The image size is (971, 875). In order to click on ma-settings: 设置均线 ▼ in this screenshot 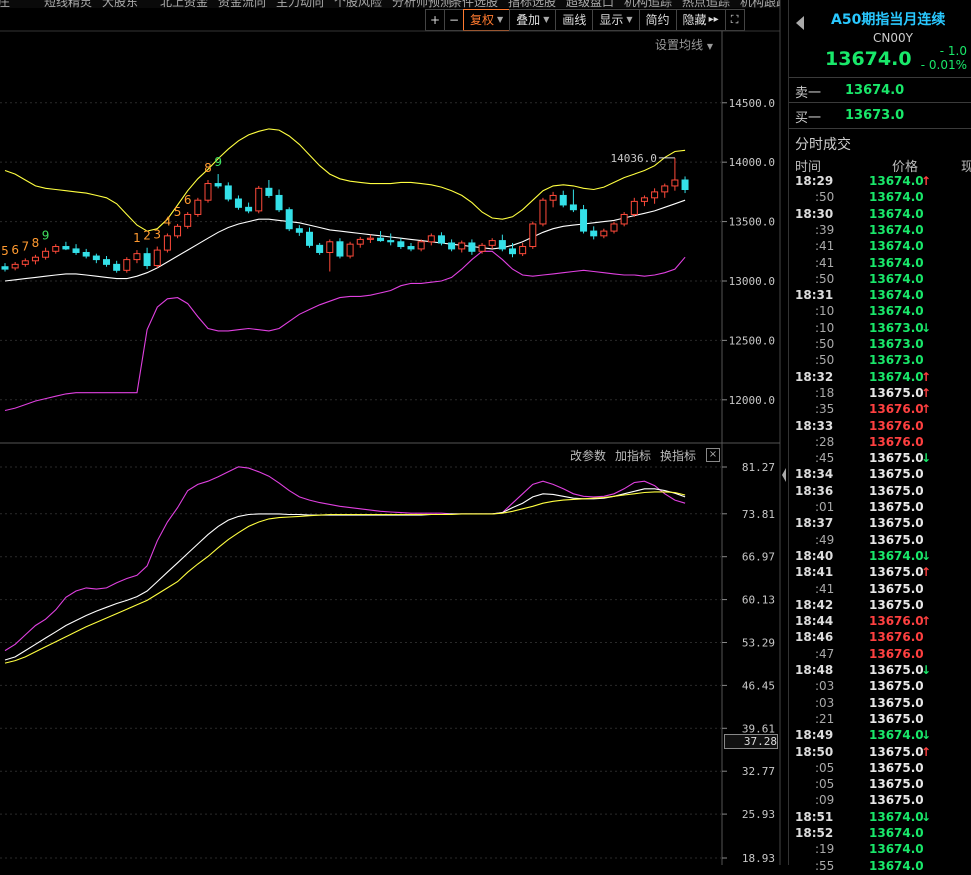, I will do `click(684, 44)`.